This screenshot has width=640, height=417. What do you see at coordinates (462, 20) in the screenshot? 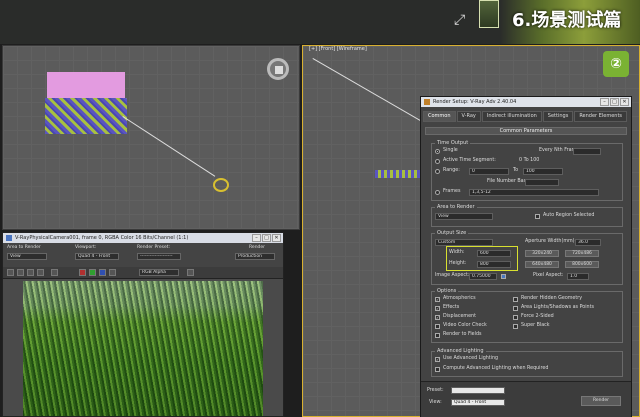
I see `expand-icon: ⤢` at bounding box center [462, 20].